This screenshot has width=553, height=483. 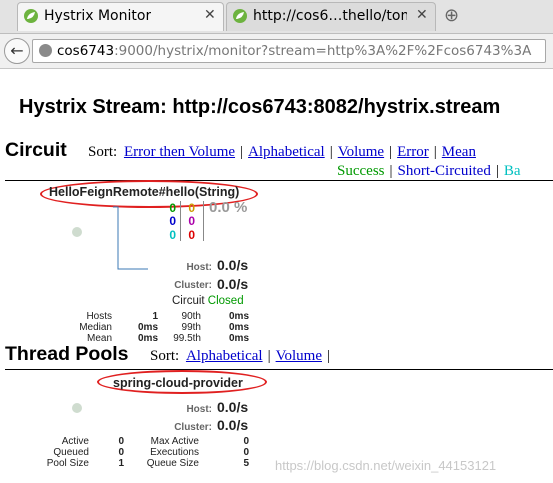 I want to click on count-short-circuited: 0, so click(x=172, y=221).